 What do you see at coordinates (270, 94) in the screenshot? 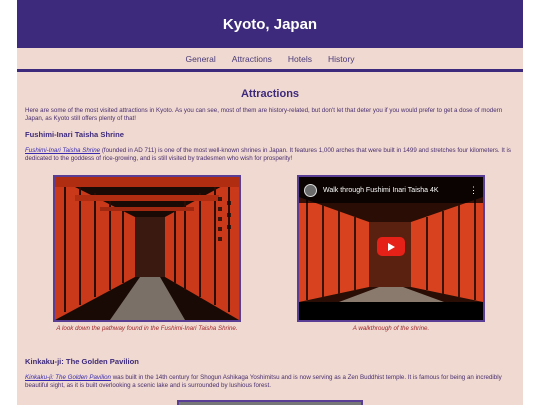
I see `section-title: Attractions` at bounding box center [270, 94].